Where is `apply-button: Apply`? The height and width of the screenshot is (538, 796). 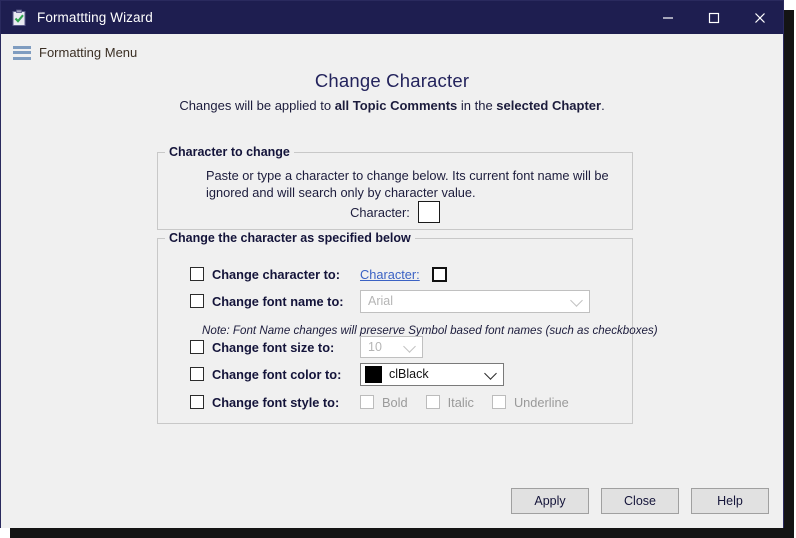 apply-button: Apply is located at coordinates (550, 501).